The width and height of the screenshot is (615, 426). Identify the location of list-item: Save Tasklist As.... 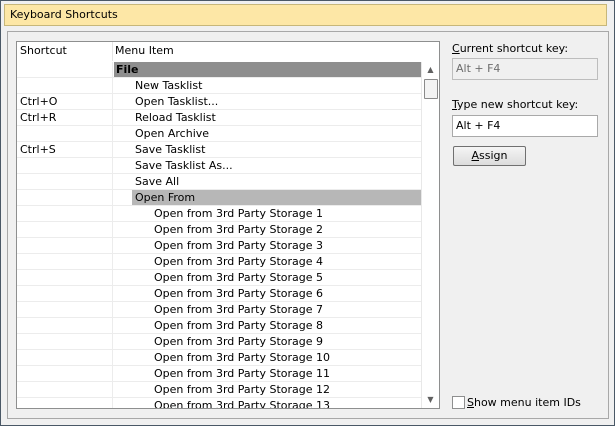
(219, 166).